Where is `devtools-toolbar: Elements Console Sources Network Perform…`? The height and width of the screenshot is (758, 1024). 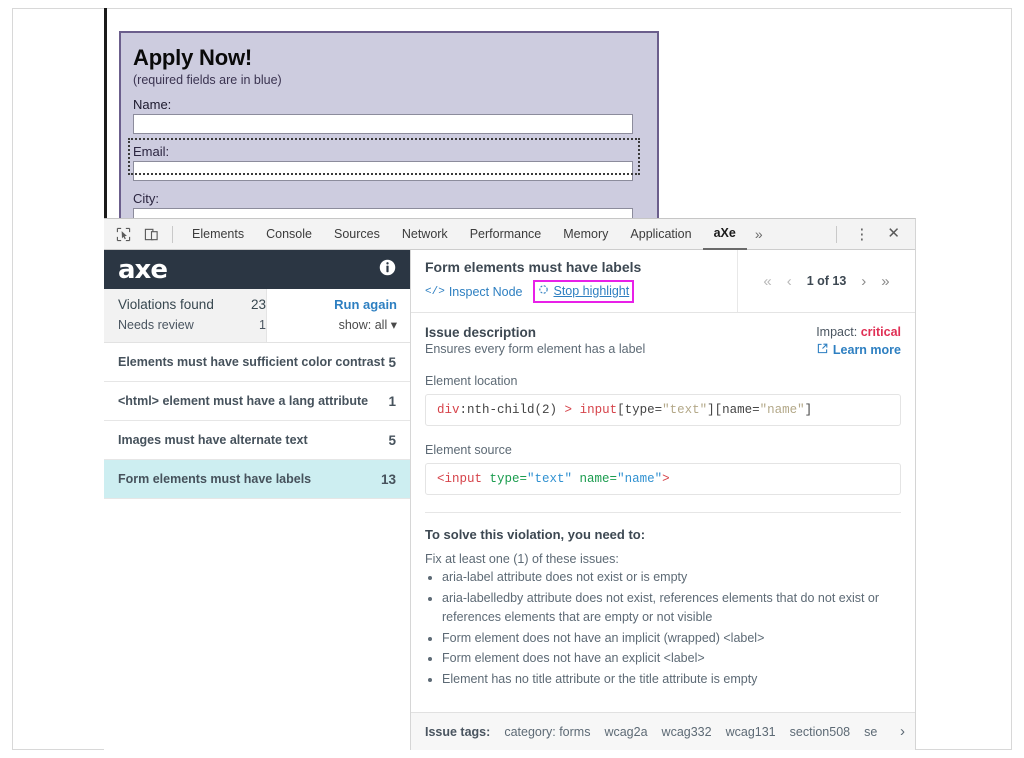
devtools-toolbar: Elements Console Sources Network Perform… is located at coordinates (509, 234).